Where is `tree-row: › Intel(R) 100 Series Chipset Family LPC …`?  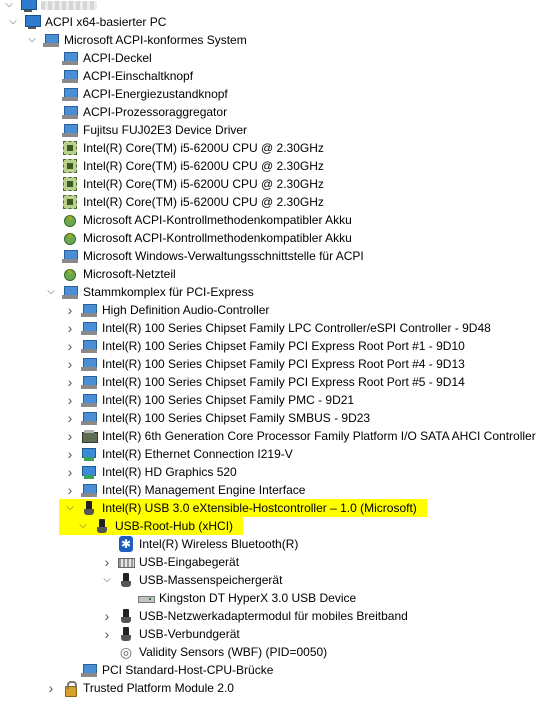
tree-row: › Intel(R) 100 Series Chipset Family LPC … is located at coordinates (279, 328).